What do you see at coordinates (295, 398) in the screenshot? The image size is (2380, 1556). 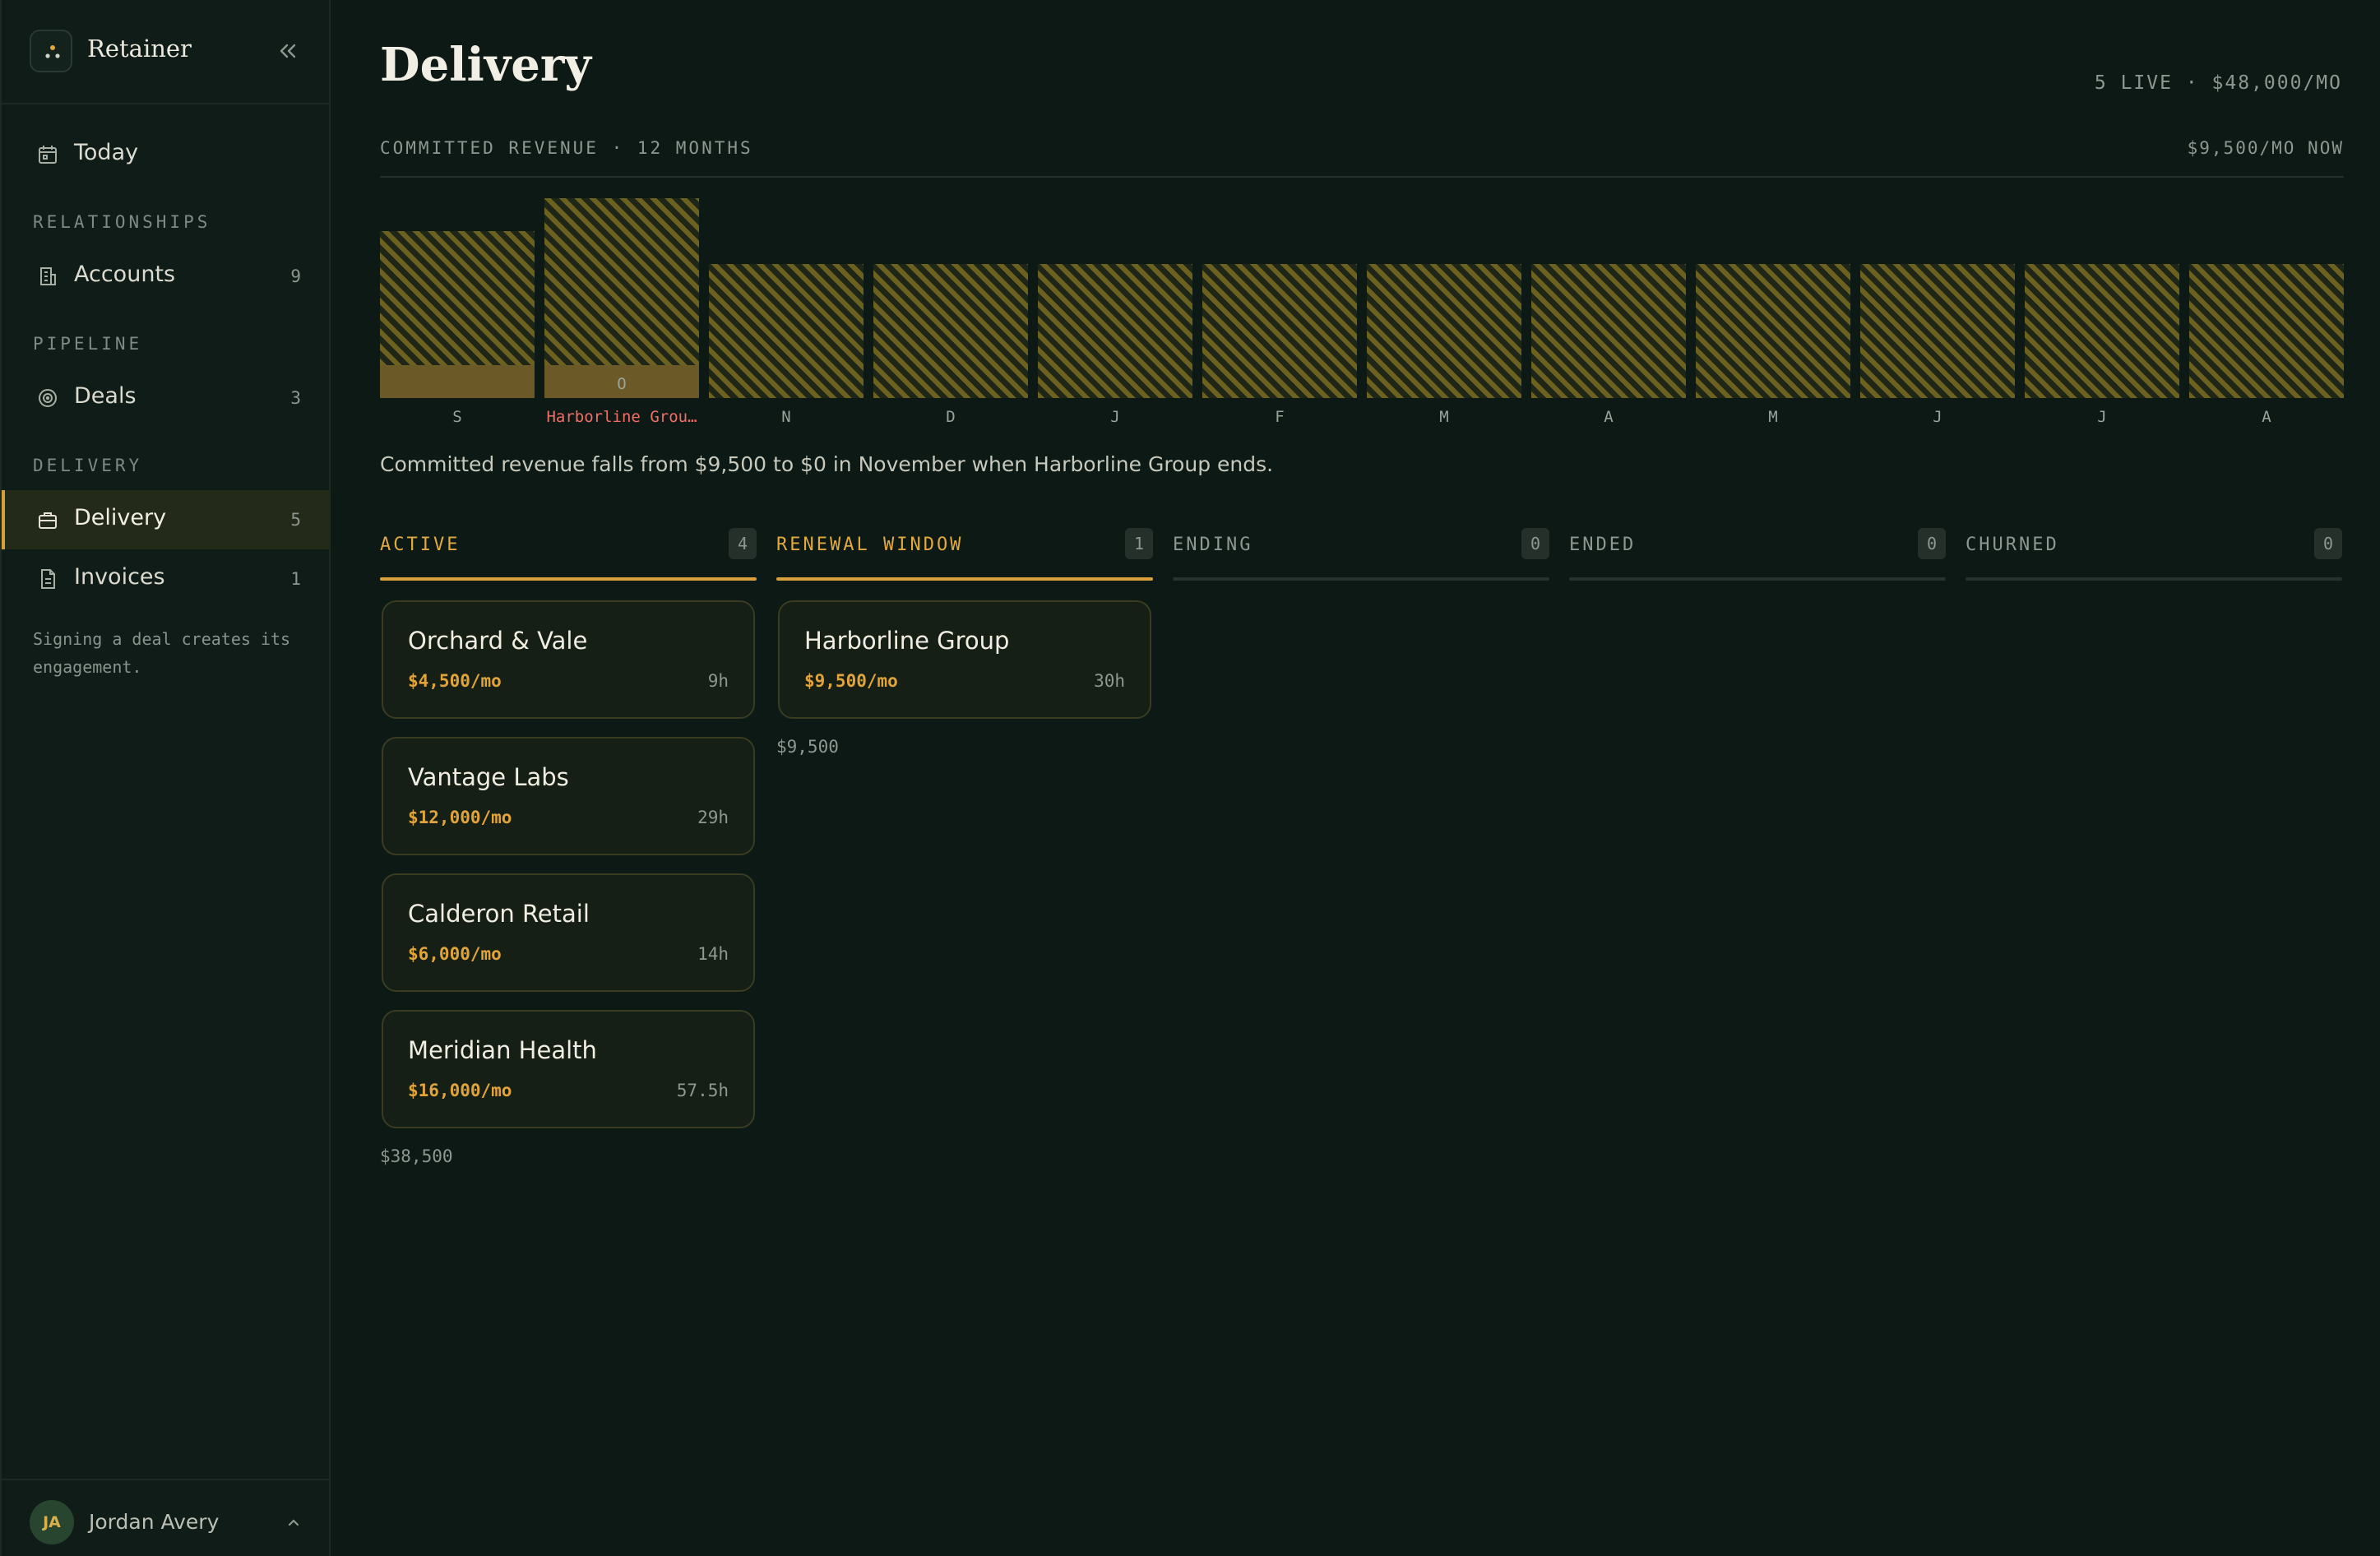 I see `sidebar-item-count: 3` at bounding box center [295, 398].